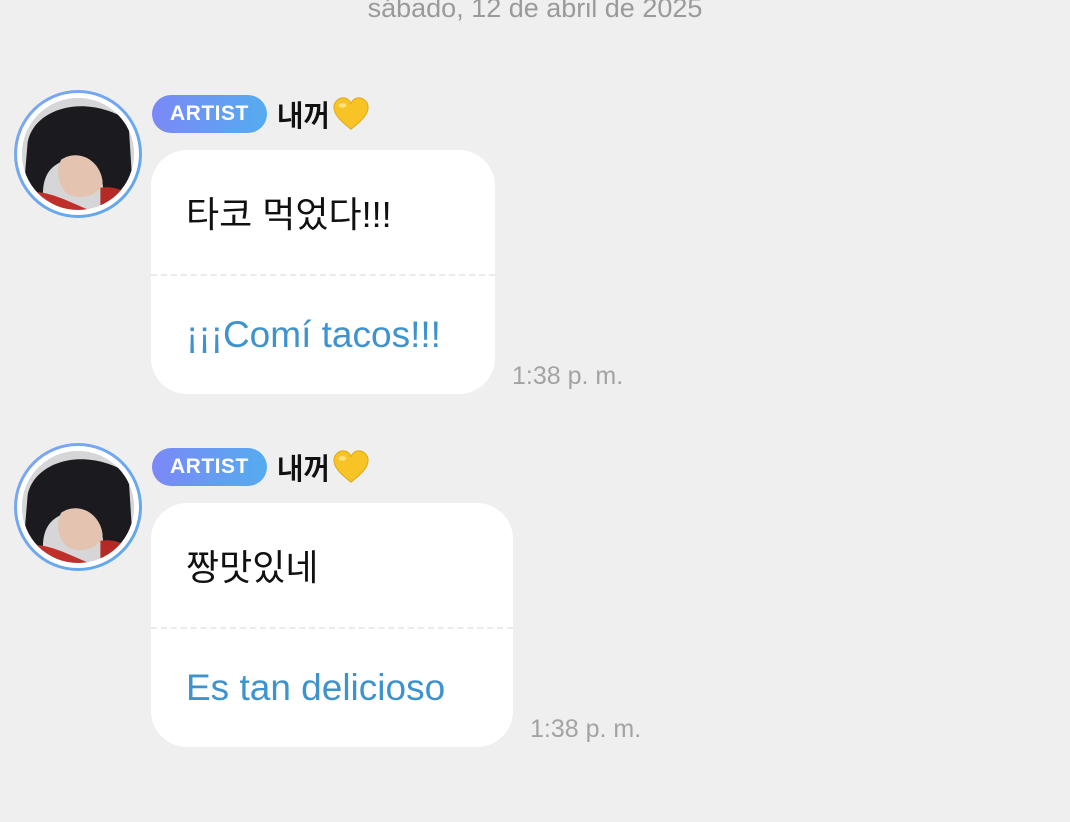 Image resolution: width=1070 pixels, height=822 pixels. What do you see at coordinates (316, 687) in the screenshot?
I see `translated-message-text: Es tan delicioso` at bounding box center [316, 687].